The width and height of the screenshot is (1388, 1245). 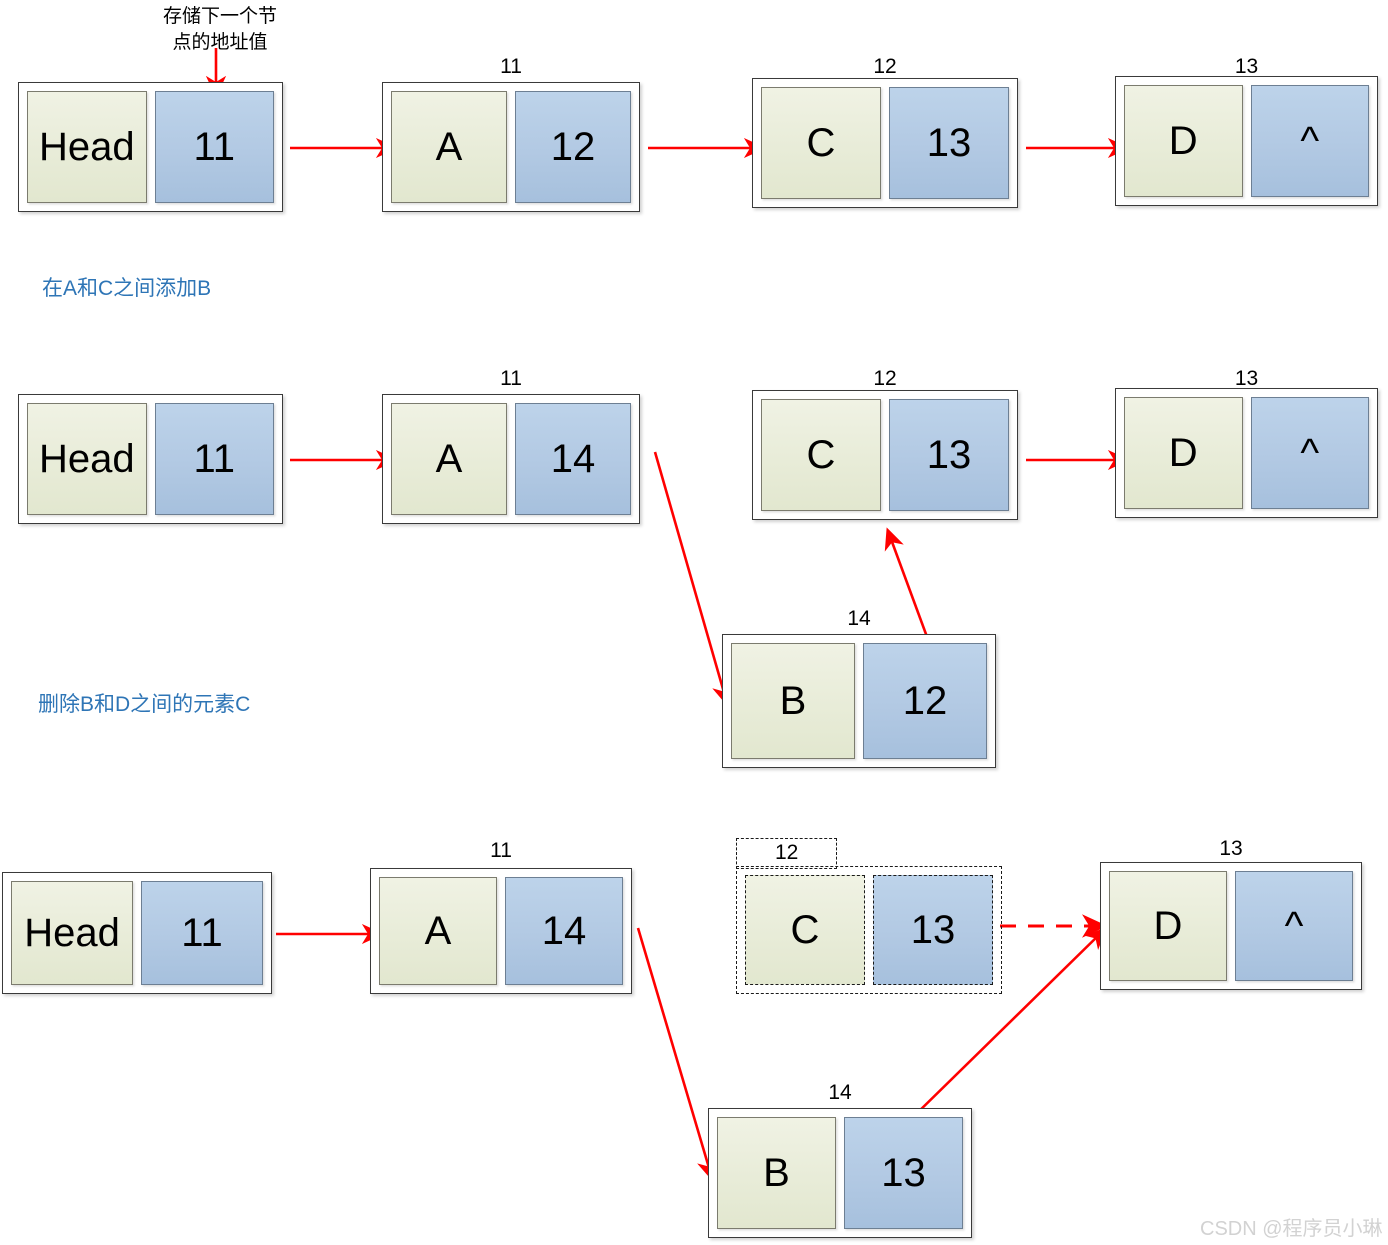 I want to click on node-row2-head: Head 11, so click(x=150, y=459).